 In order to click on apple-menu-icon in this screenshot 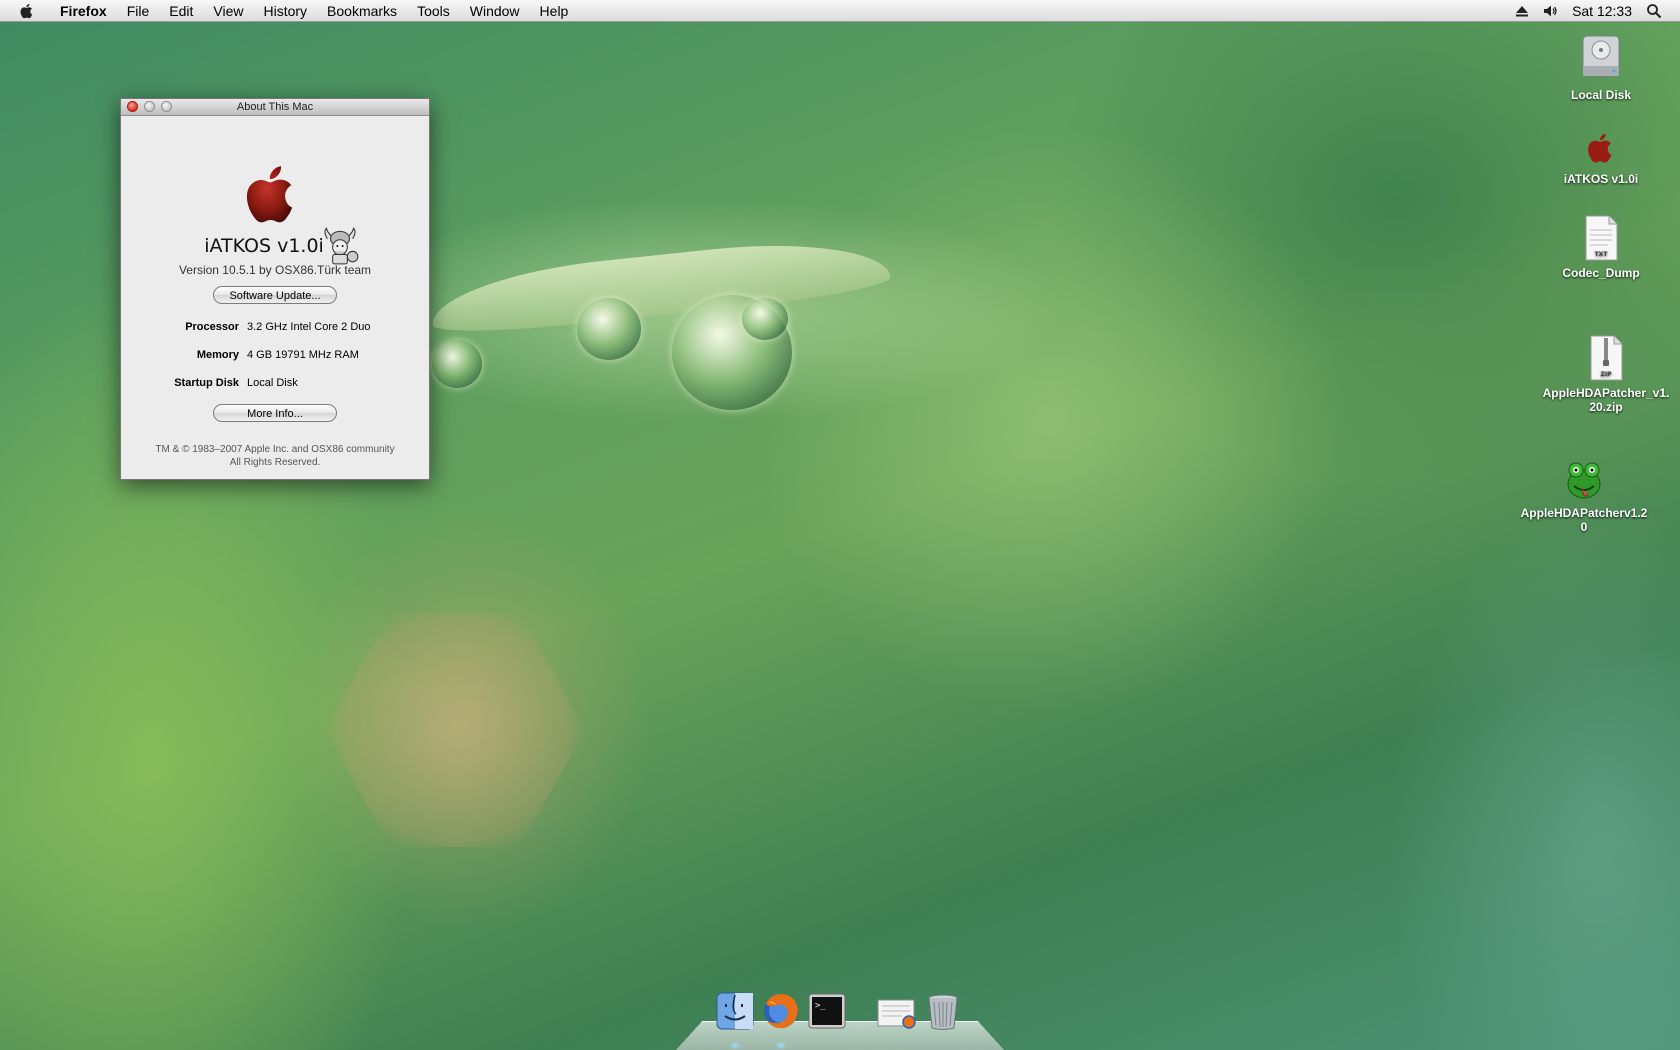, I will do `click(27, 11)`.